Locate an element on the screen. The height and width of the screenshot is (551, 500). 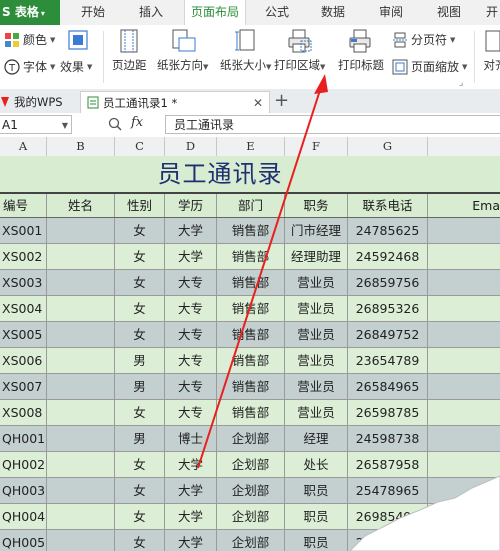
margins-button: 页边距 is located at coordinates (129, 59).